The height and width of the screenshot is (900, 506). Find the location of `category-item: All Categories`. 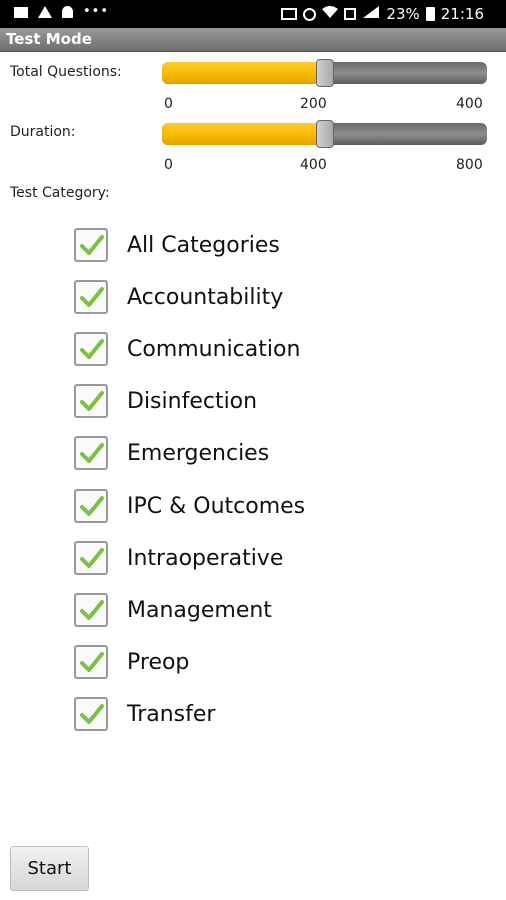

category-item: All Categories is located at coordinates (177, 245).